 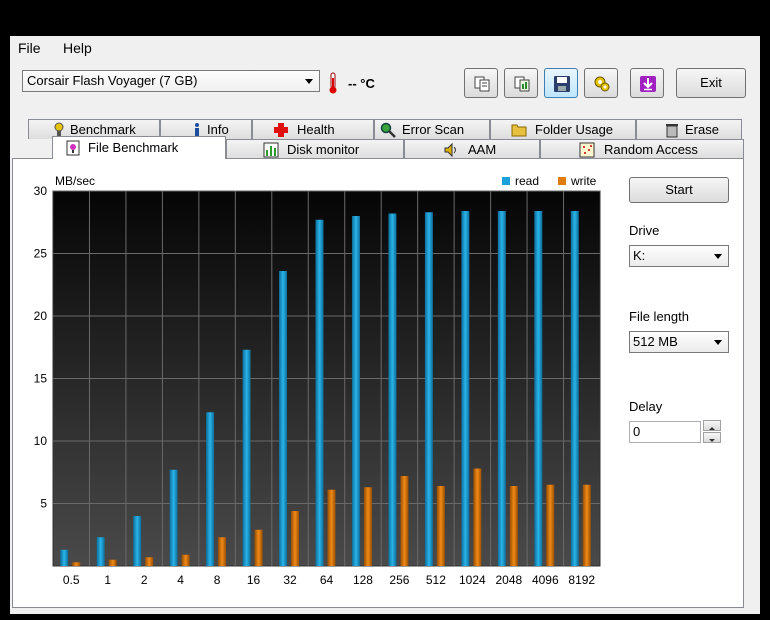 What do you see at coordinates (112, 80) in the screenshot?
I see `drive-select-value: Corsair Flash Voyager (7 GB)` at bounding box center [112, 80].